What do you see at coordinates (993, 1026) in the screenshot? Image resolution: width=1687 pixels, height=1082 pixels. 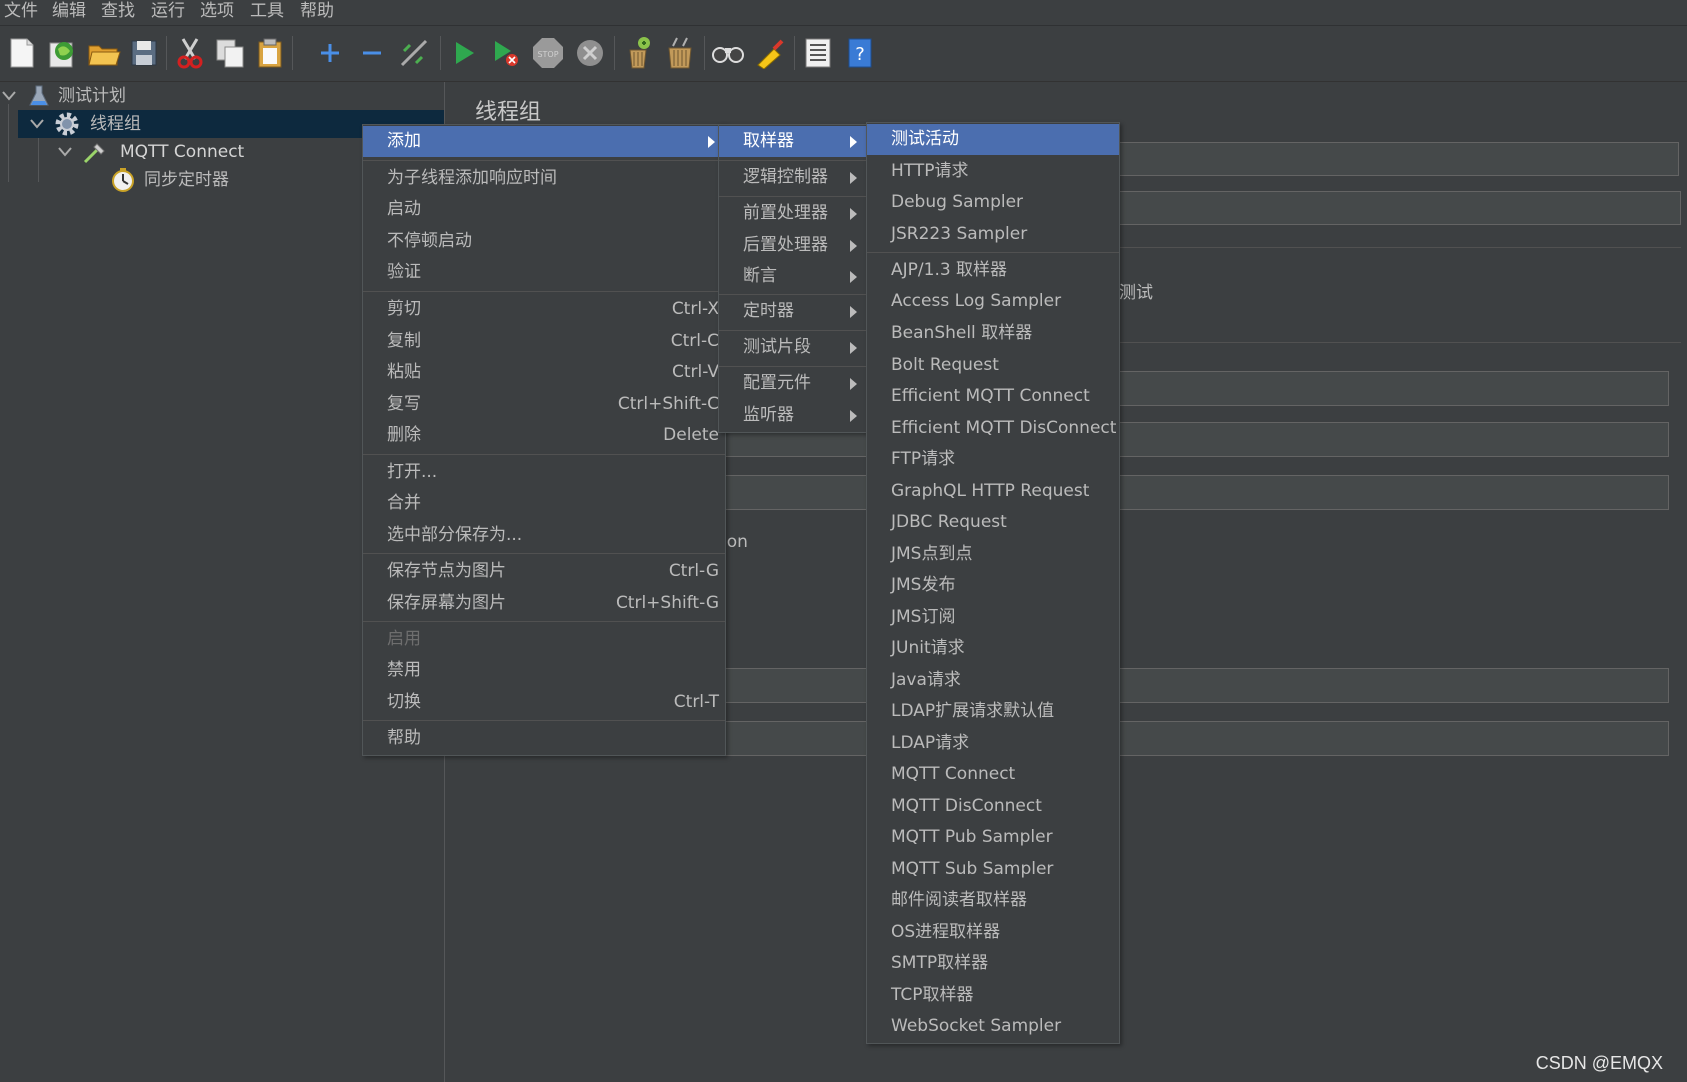 I see `sampler-item: WebSocket Sampler` at bounding box center [993, 1026].